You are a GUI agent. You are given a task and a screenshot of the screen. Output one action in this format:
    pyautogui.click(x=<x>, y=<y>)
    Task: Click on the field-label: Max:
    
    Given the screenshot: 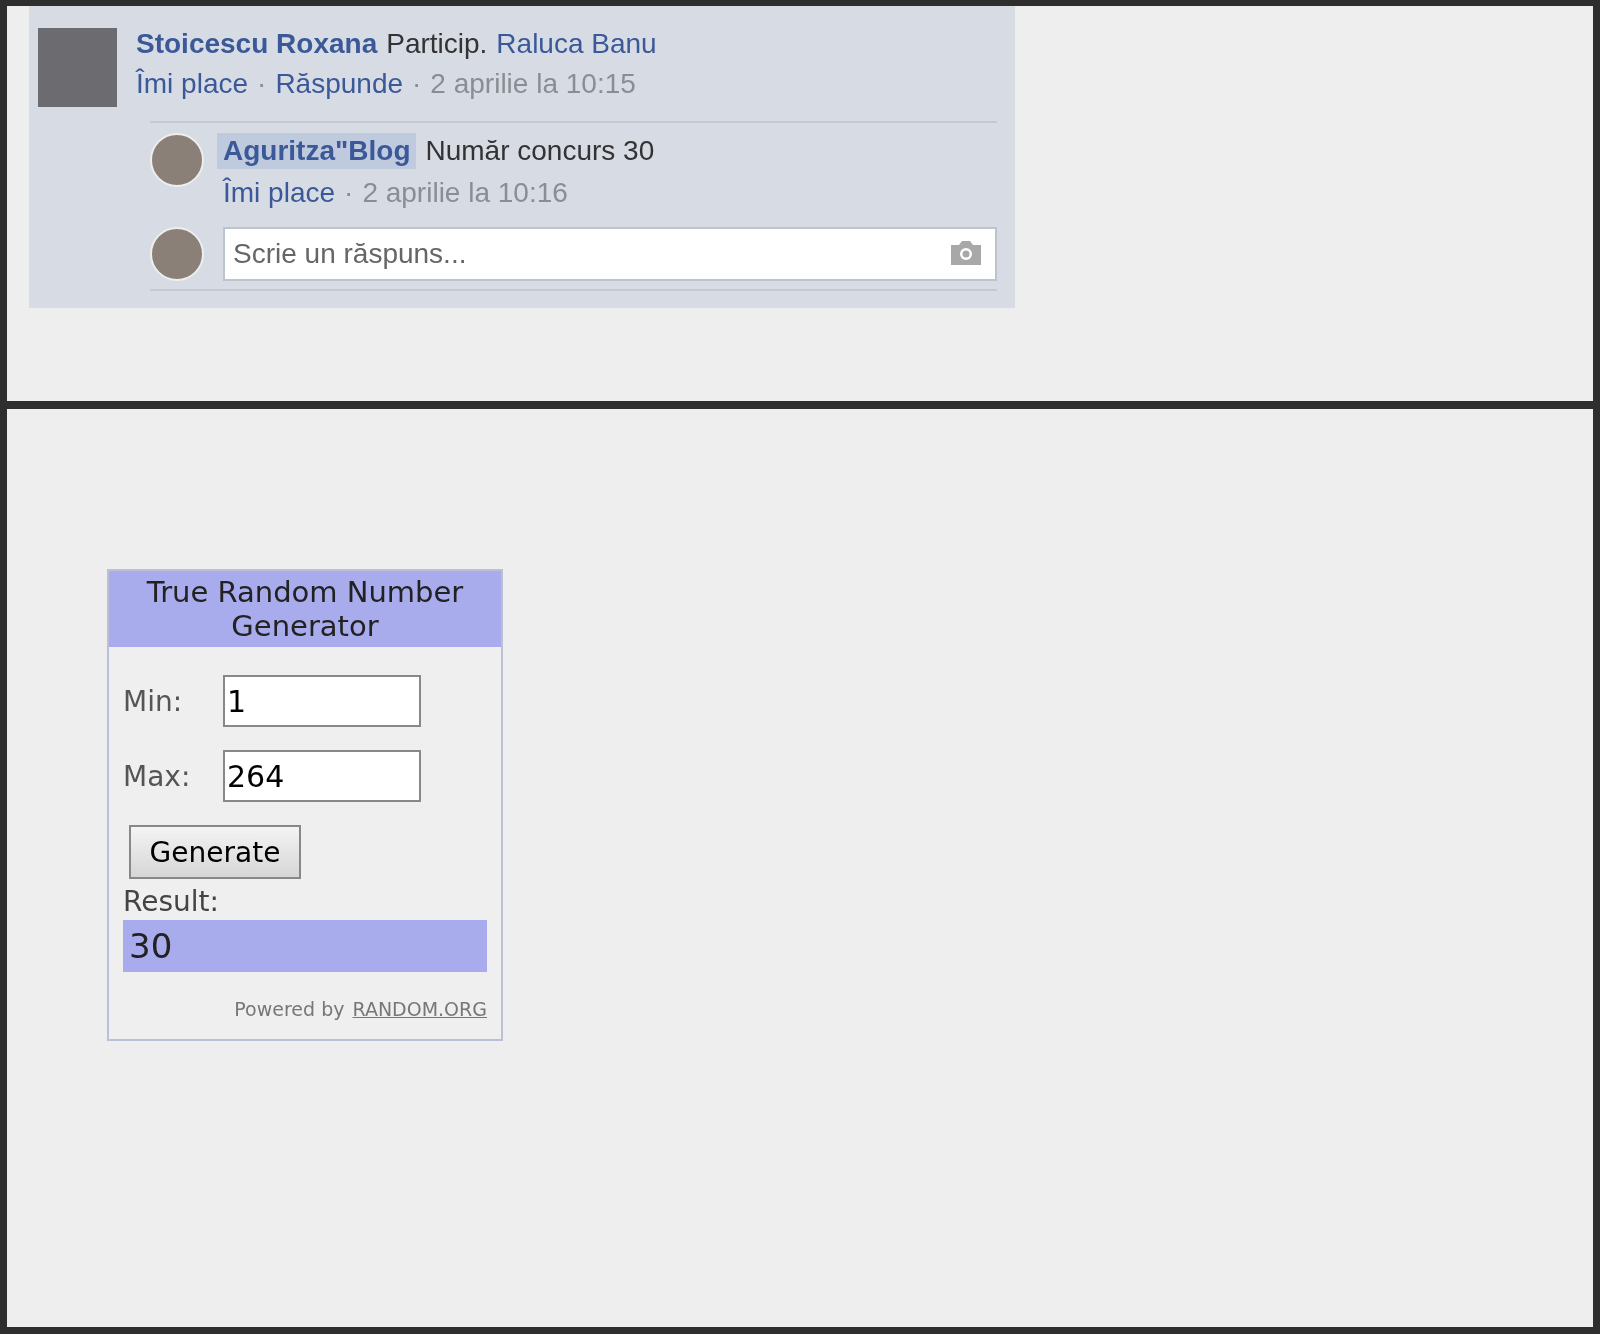 What is the action you would take?
    pyautogui.click(x=157, y=776)
    